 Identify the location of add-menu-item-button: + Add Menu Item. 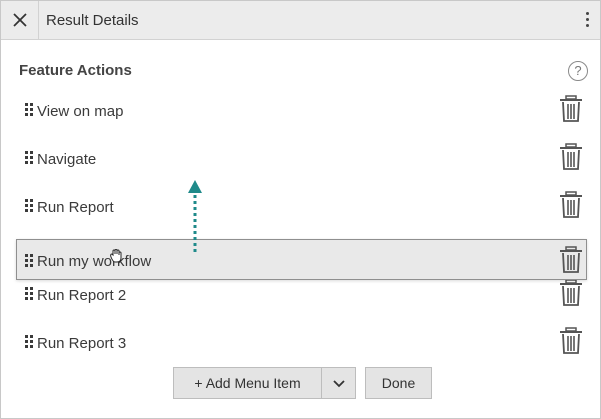
(247, 383).